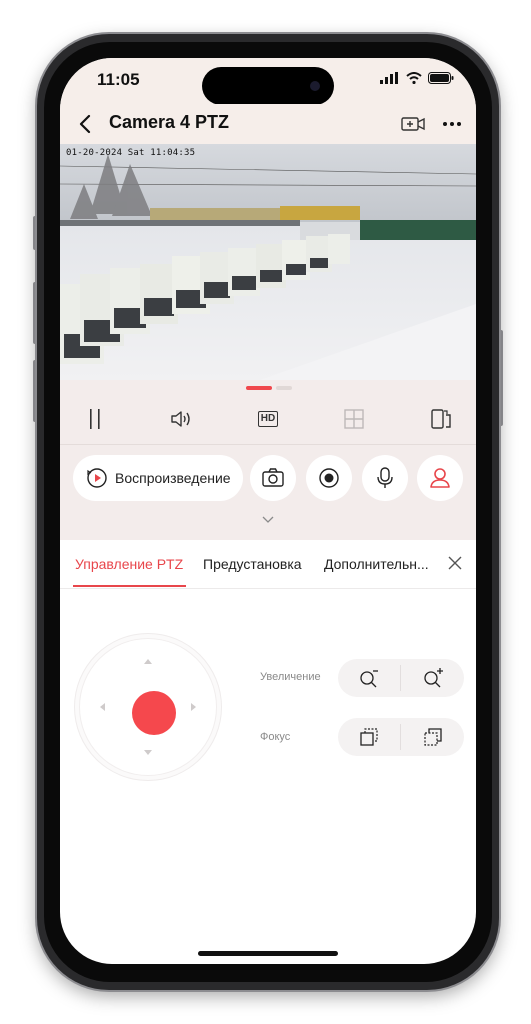 The width and height of the screenshot is (531, 1024). Describe the element at coordinates (194, 707) in the screenshot. I see `arrow-right-icon` at that location.